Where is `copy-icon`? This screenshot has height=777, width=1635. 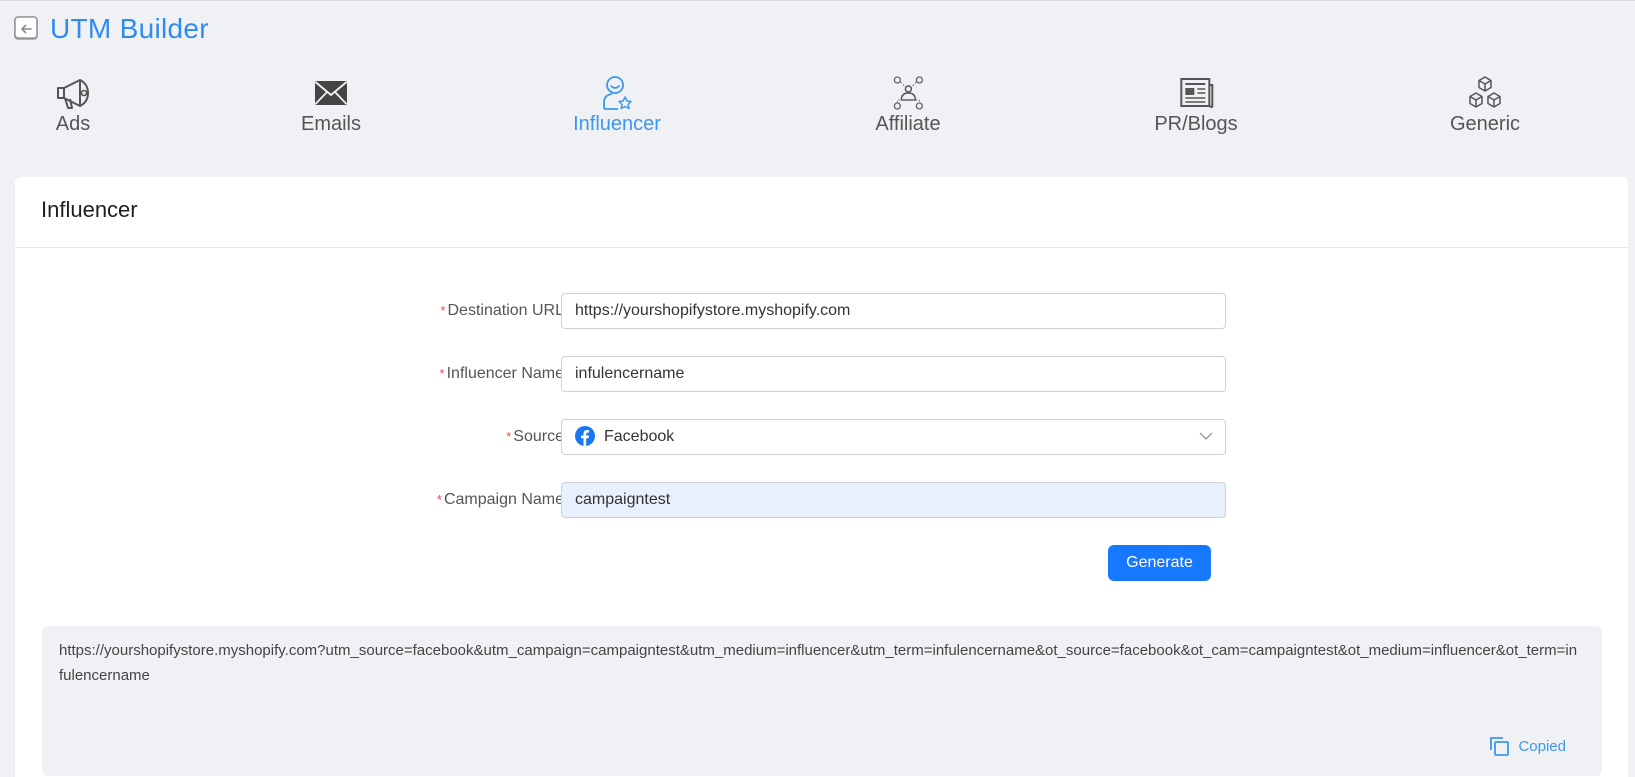
copy-icon is located at coordinates (1500, 746).